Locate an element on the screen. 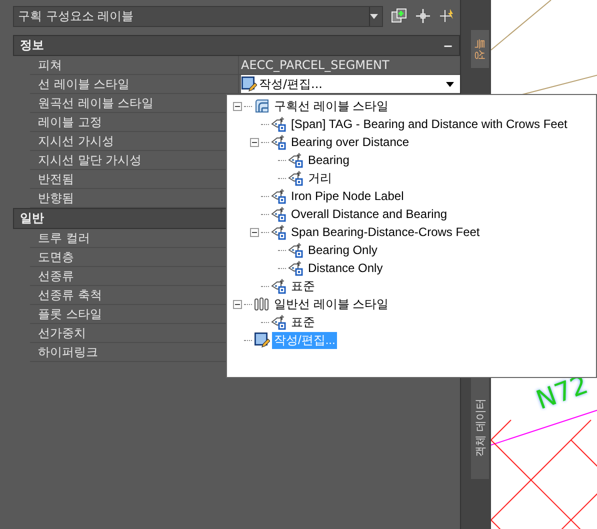  bearing-label: N72 is located at coordinates (562, 393).